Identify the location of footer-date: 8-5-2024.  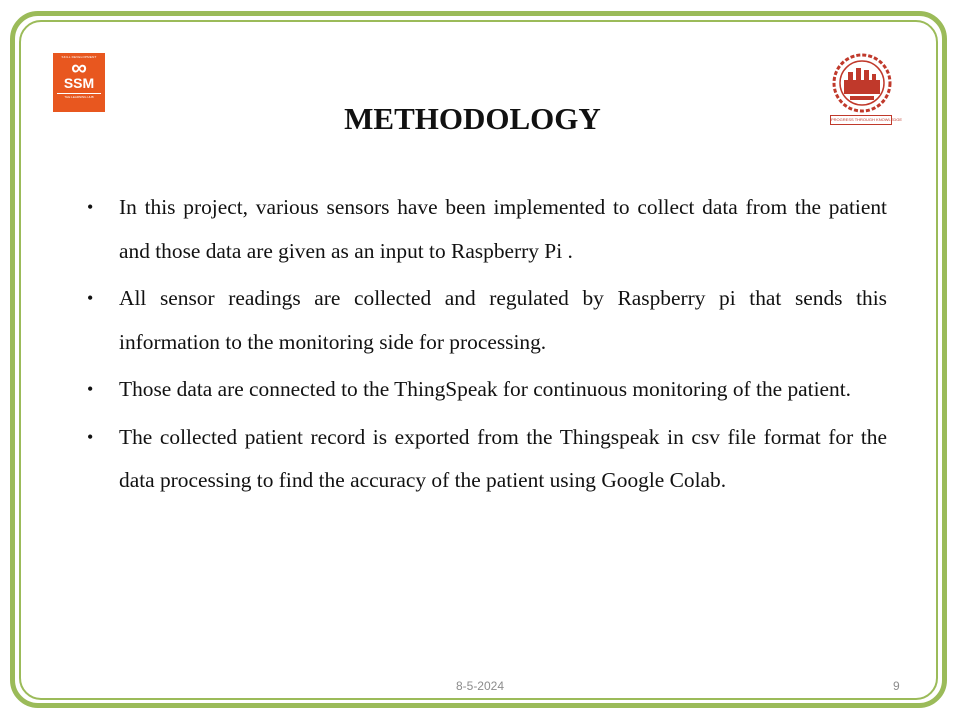
(480, 686).